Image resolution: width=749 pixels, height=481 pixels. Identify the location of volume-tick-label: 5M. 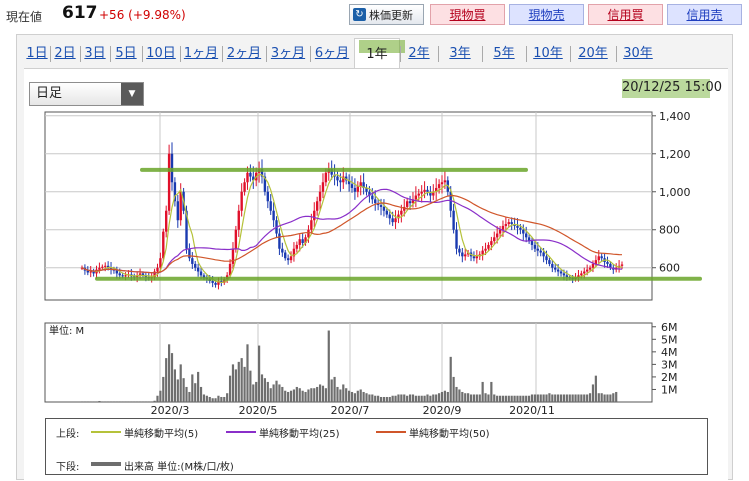
(669, 339).